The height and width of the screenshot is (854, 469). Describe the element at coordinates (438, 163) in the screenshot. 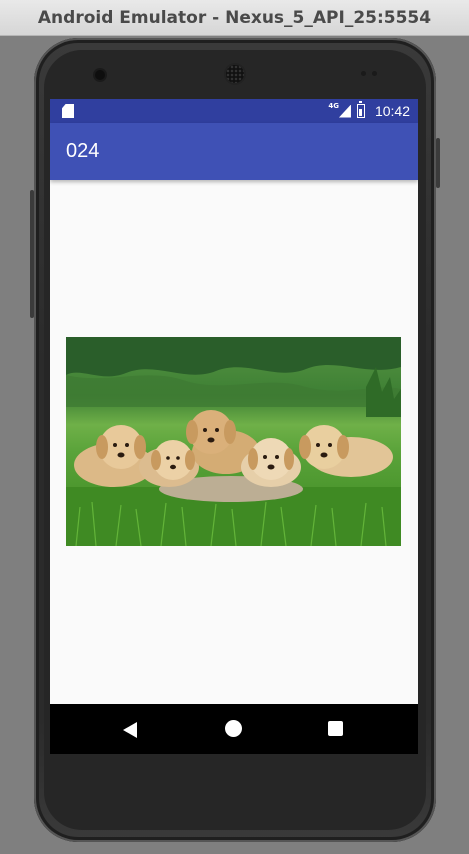

I see `power-button` at that location.